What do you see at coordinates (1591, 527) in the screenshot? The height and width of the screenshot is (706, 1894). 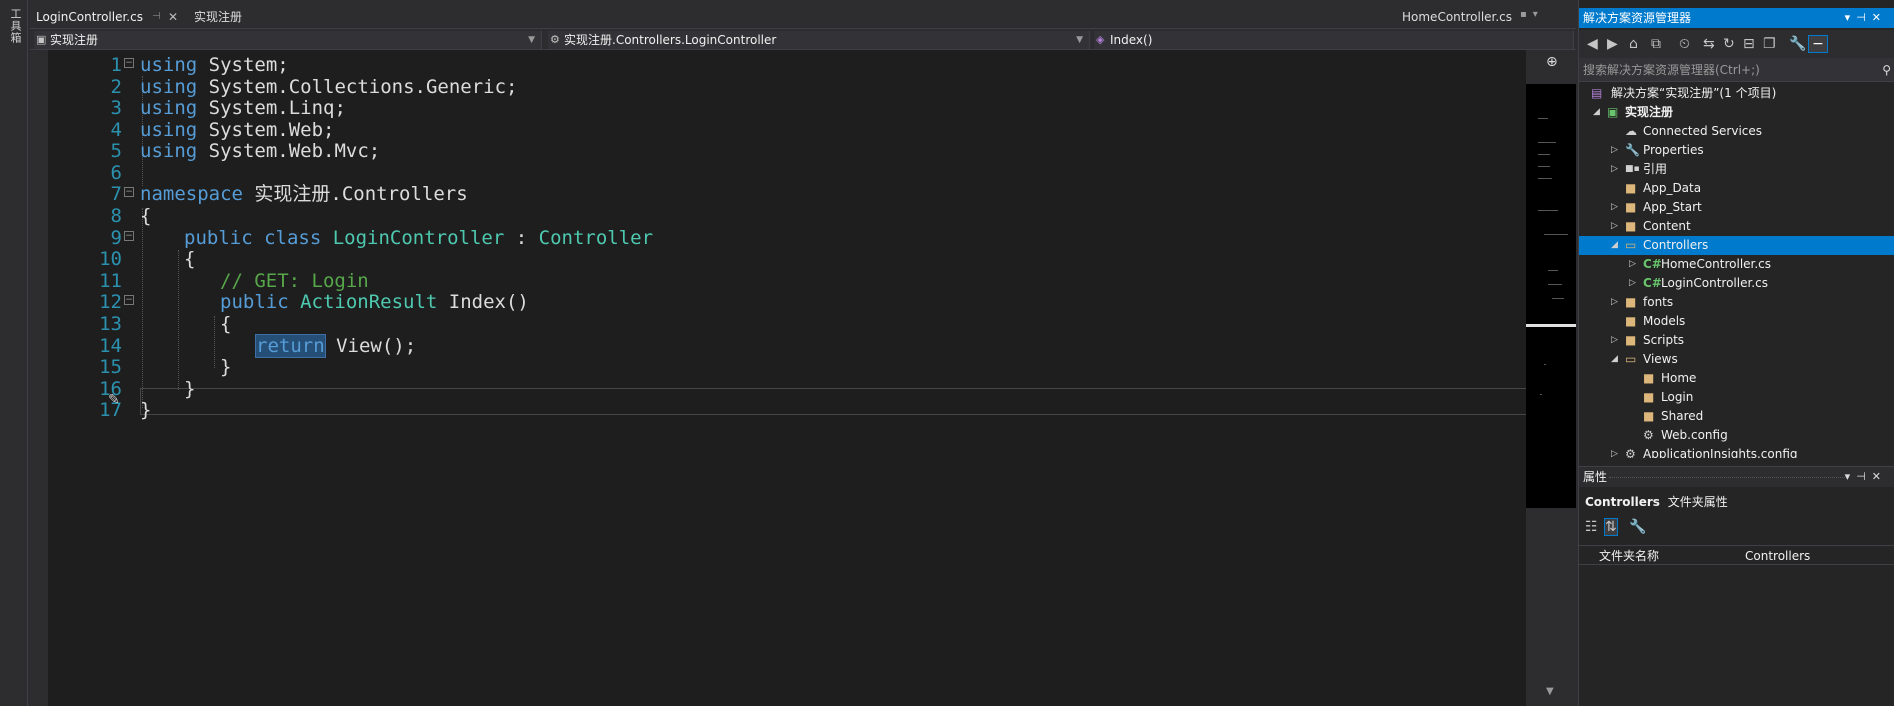 I see `categorized-icon: ☷` at bounding box center [1591, 527].